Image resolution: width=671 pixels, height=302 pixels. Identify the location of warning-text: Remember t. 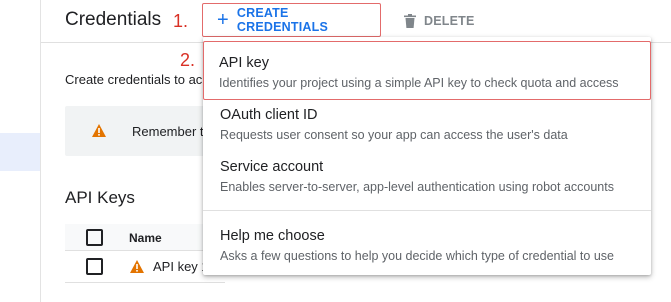
(168, 131).